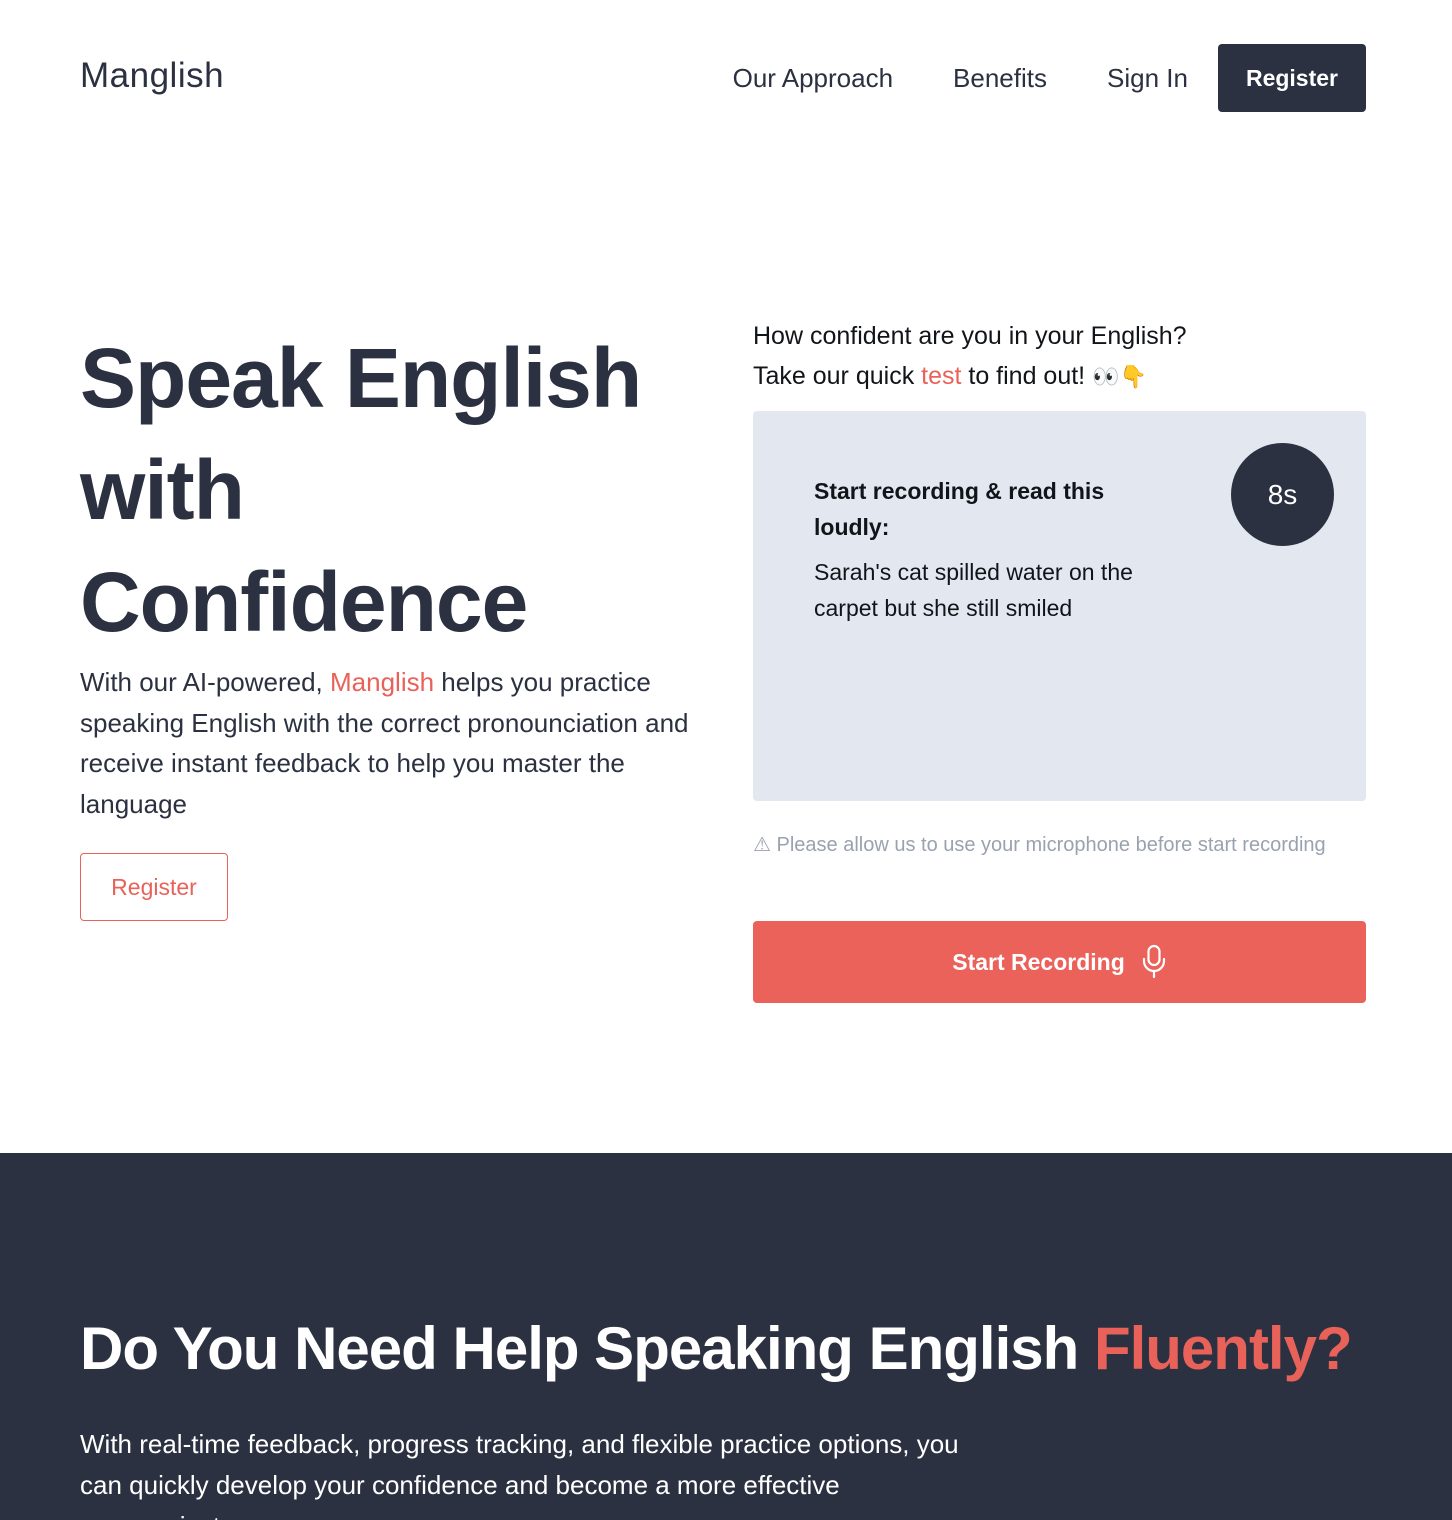  What do you see at coordinates (941, 376) in the screenshot?
I see `test-link: test` at bounding box center [941, 376].